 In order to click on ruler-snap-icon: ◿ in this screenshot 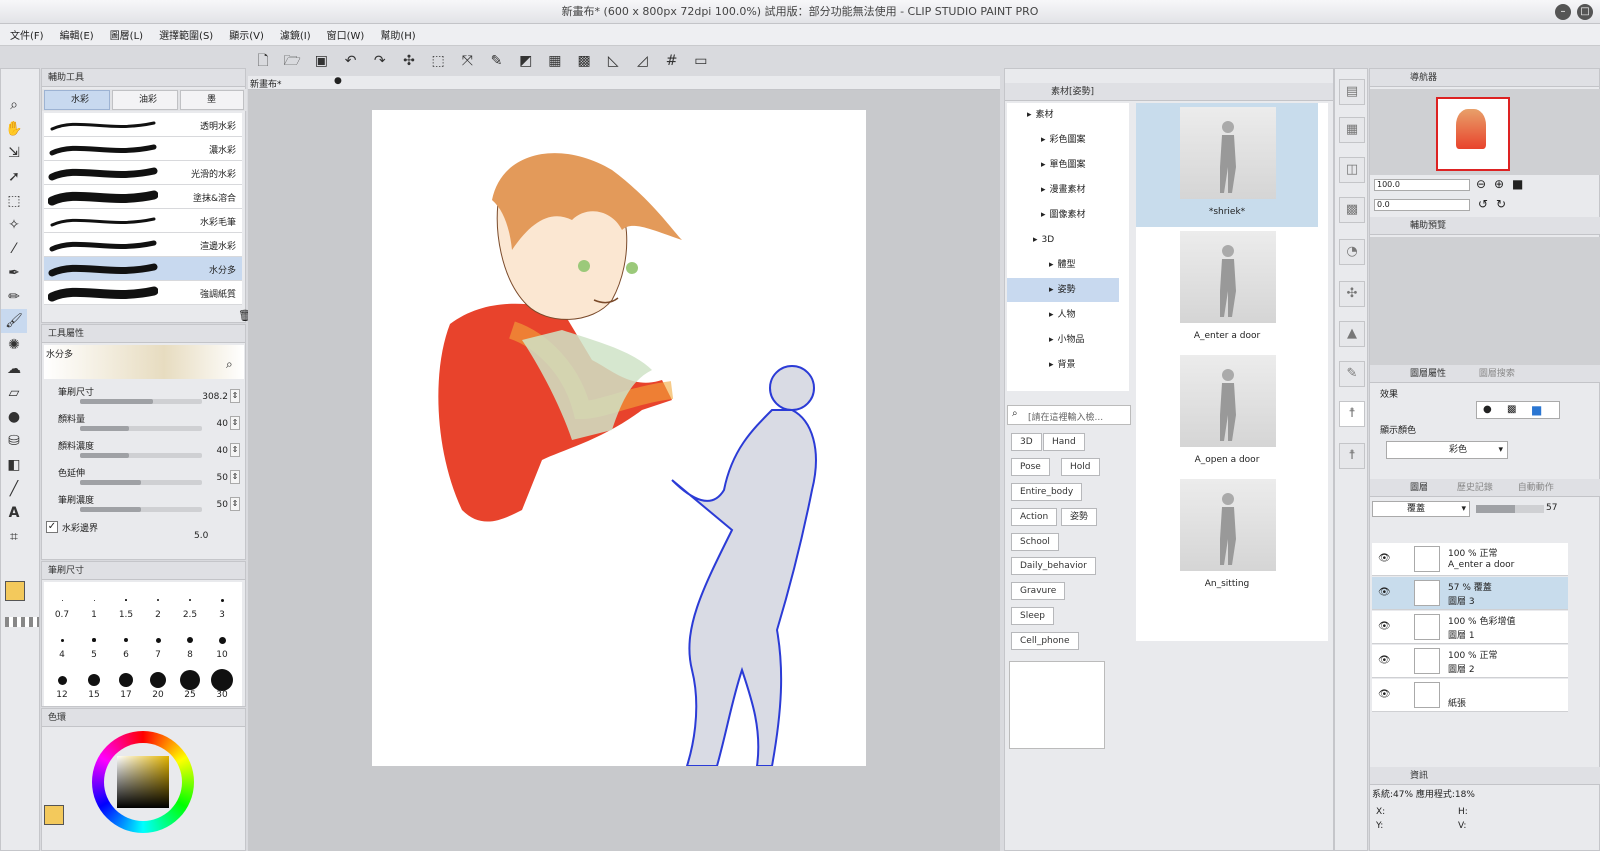, I will do `click(642, 61)`.